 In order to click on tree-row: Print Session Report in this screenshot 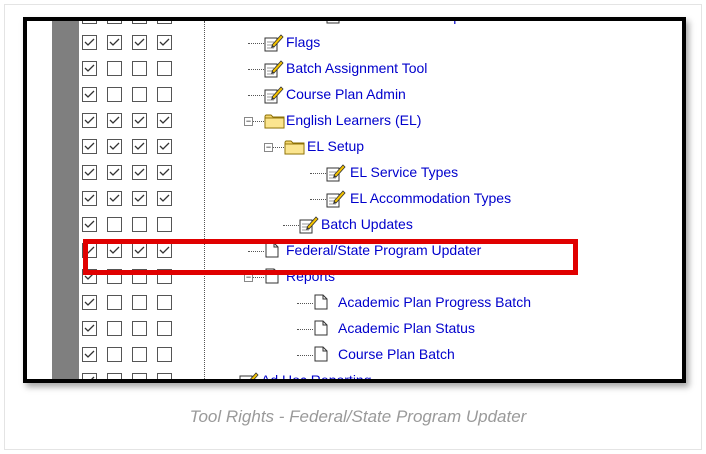, I will do `click(354, 23)`.